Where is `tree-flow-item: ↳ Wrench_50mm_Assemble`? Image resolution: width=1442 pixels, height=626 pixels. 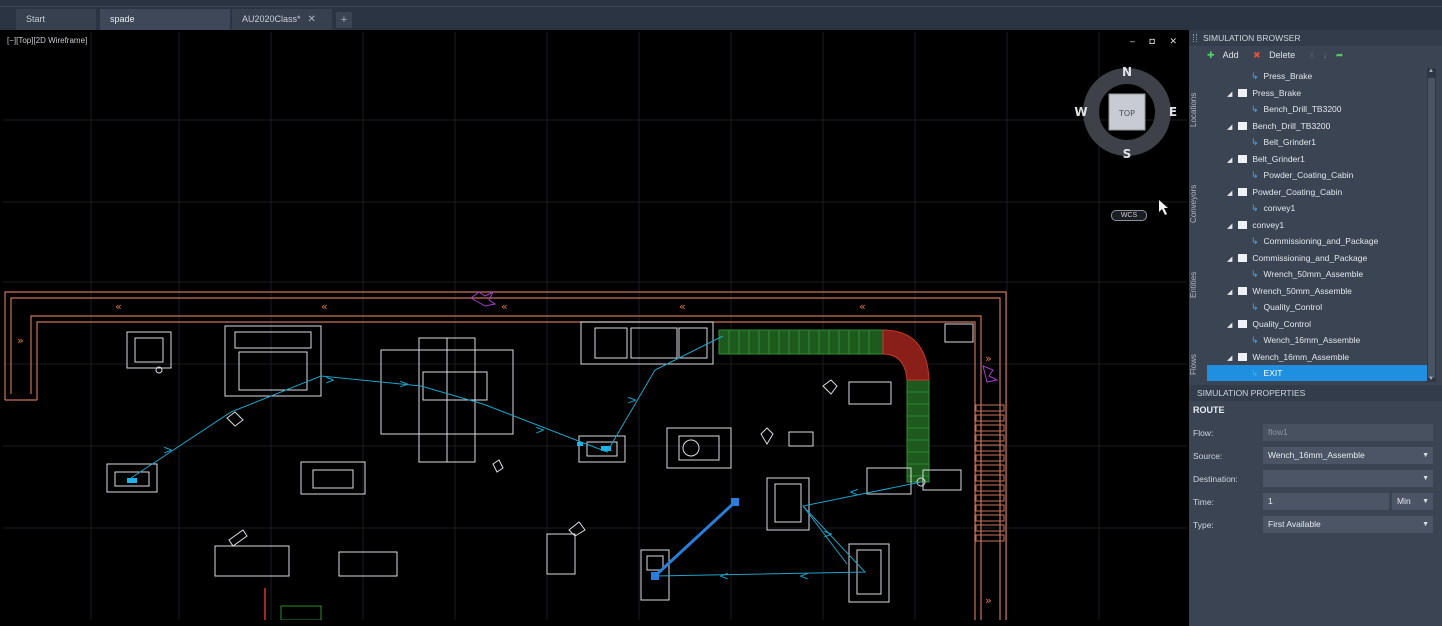 tree-flow-item: ↳ Wrench_50mm_Assemble is located at coordinates (1317, 274).